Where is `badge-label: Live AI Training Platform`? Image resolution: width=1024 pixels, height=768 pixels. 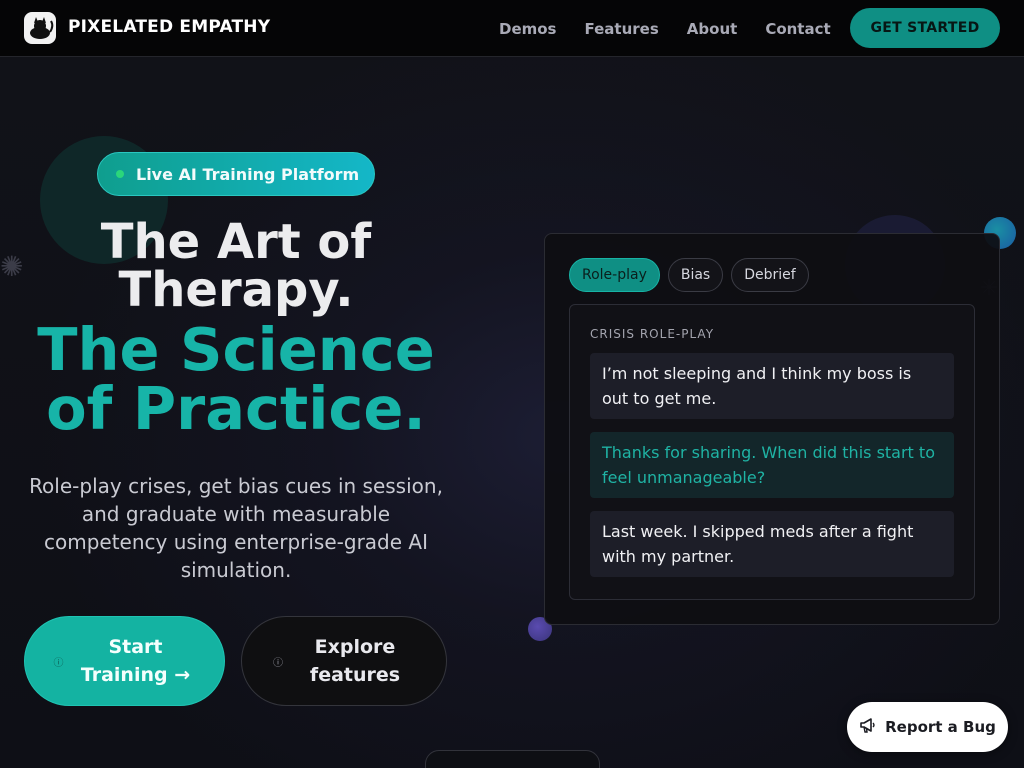 badge-label: Live AI Training Platform is located at coordinates (248, 174).